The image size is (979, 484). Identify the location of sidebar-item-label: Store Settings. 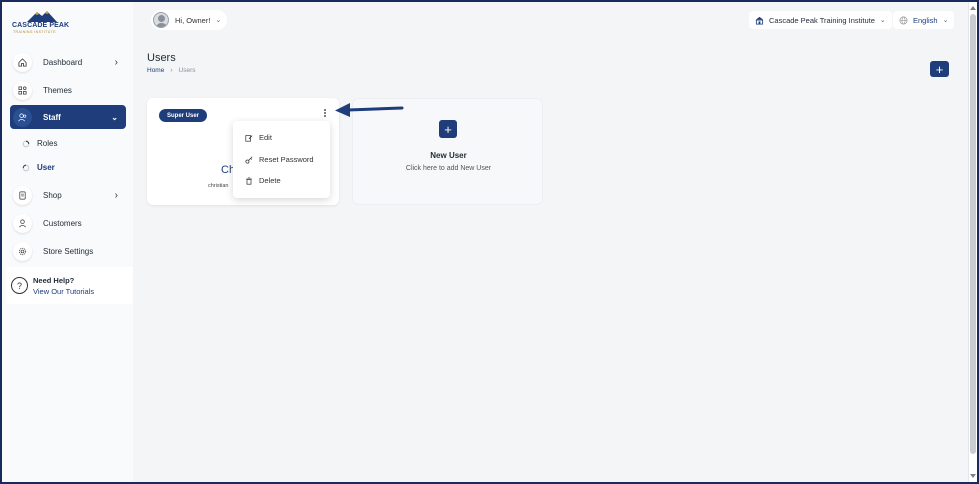
(68, 251).